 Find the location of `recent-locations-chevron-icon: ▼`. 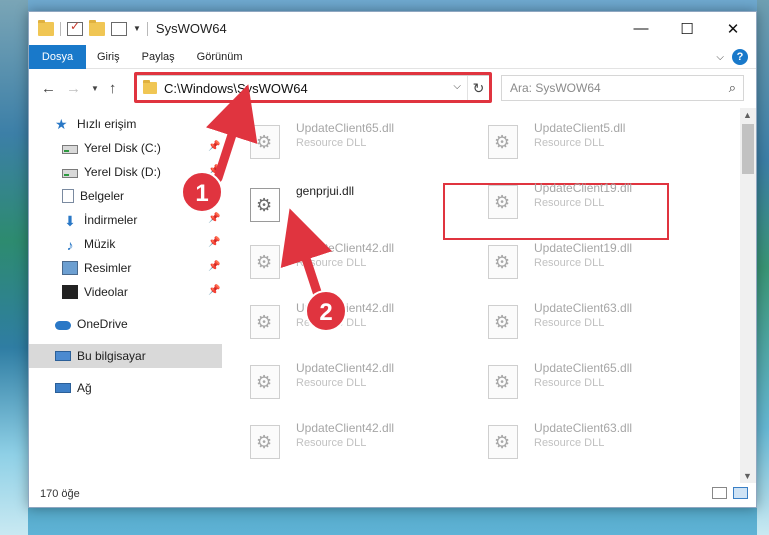

recent-locations-chevron-icon: ▼ is located at coordinates (95, 88).